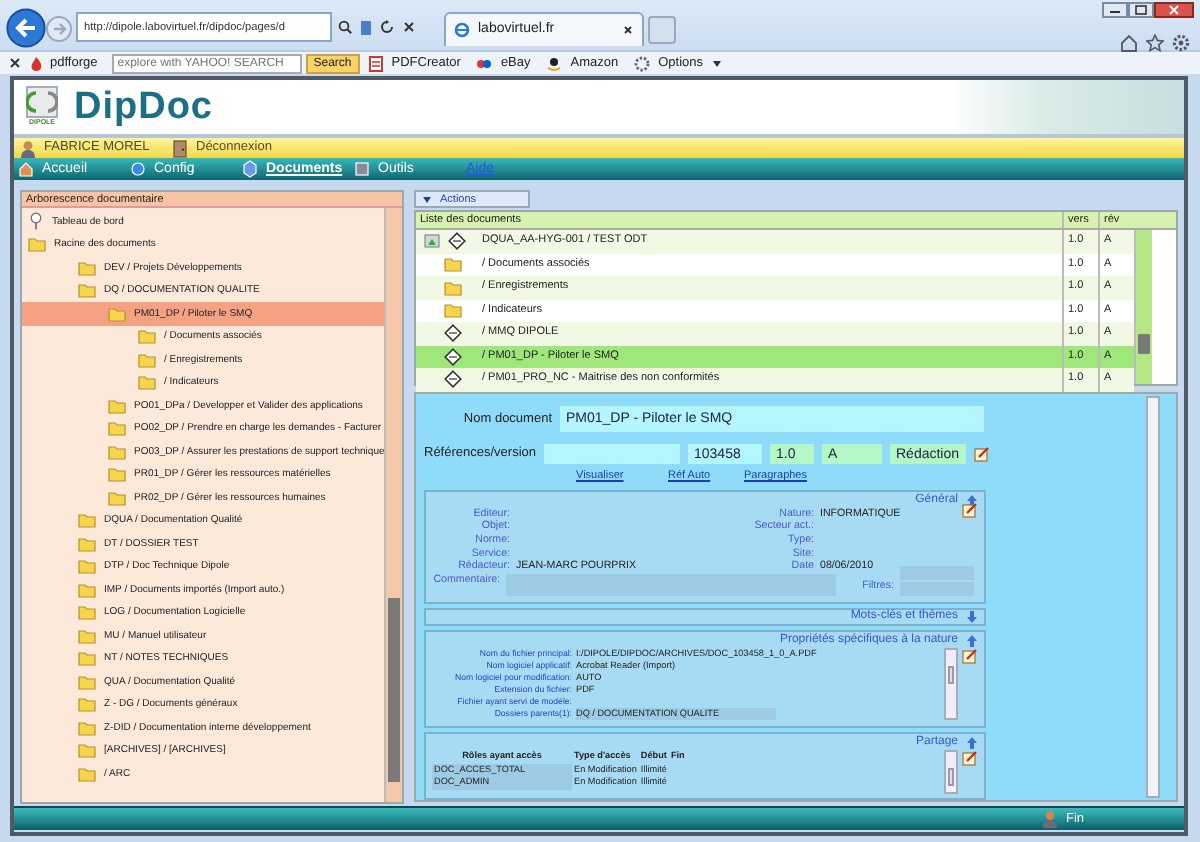 The width and height of the screenshot is (1200, 842). Describe the element at coordinates (387, 27) in the screenshot. I see `refresh-icon` at that location.